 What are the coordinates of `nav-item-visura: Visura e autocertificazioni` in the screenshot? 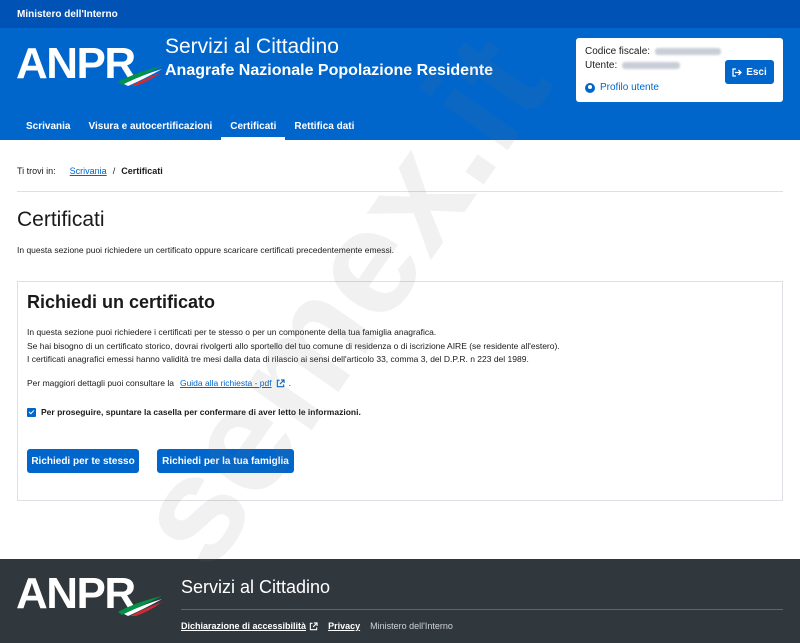 It's located at (150, 126).